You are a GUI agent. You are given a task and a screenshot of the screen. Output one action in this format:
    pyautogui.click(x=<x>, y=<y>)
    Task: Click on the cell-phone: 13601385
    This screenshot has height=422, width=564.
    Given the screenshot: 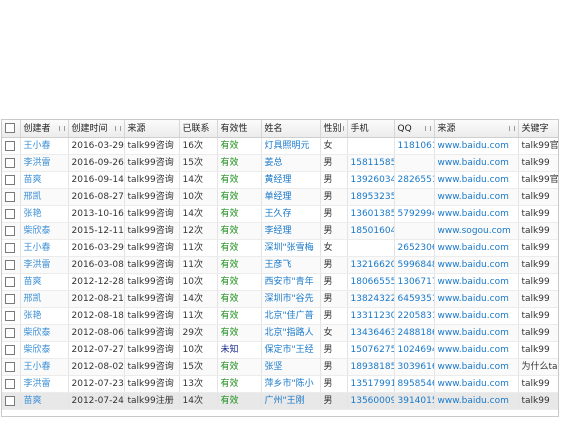 What is the action you would take?
    pyautogui.click(x=371, y=214)
    